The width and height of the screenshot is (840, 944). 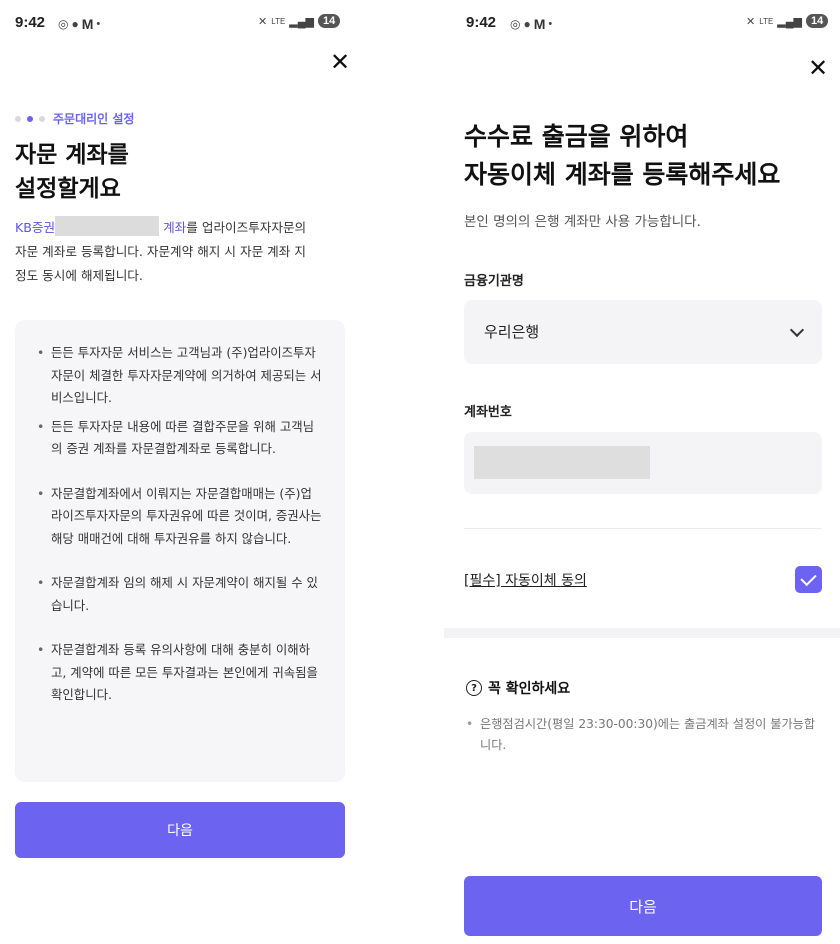 What do you see at coordinates (642, 633) in the screenshot?
I see `section-separator` at bounding box center [642, 633].